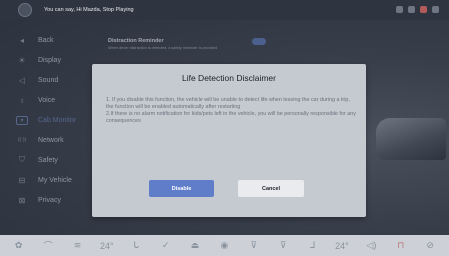 The image size is (449, 256). Describe the element at coordinates (166, 245) in the screenshot. I see `airflow-icon: ✓` at that location.